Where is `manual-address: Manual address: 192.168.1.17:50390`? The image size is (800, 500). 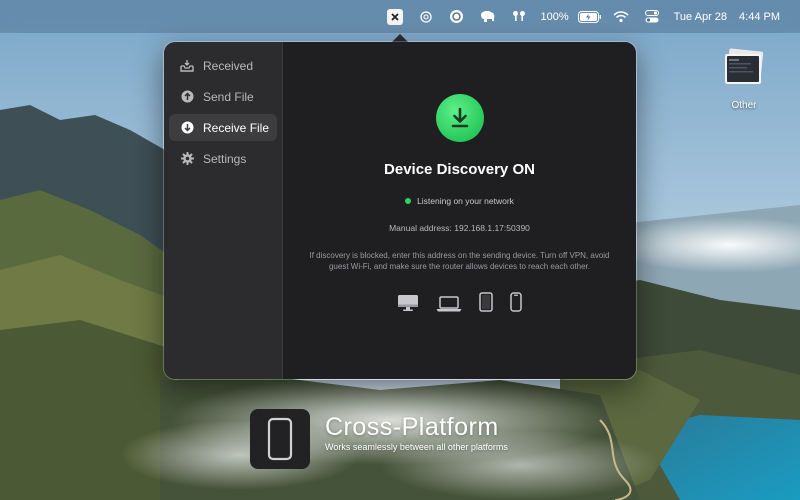
manual-address: Manual address: 192.168.1.17:50390 is located at coordinates (459, 228).